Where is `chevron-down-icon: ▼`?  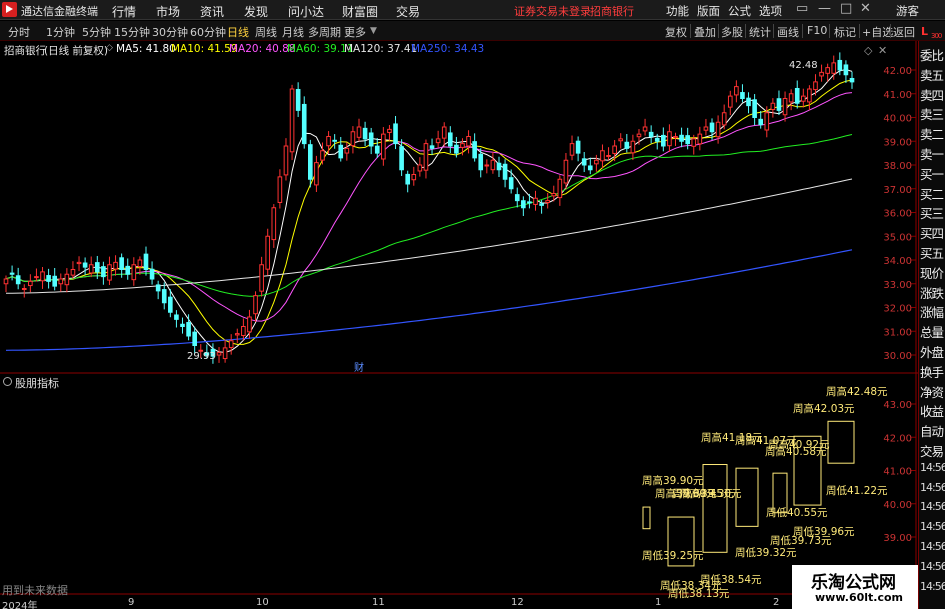 chevron-down-icon: ▼ is located at coordinates (373, 31).